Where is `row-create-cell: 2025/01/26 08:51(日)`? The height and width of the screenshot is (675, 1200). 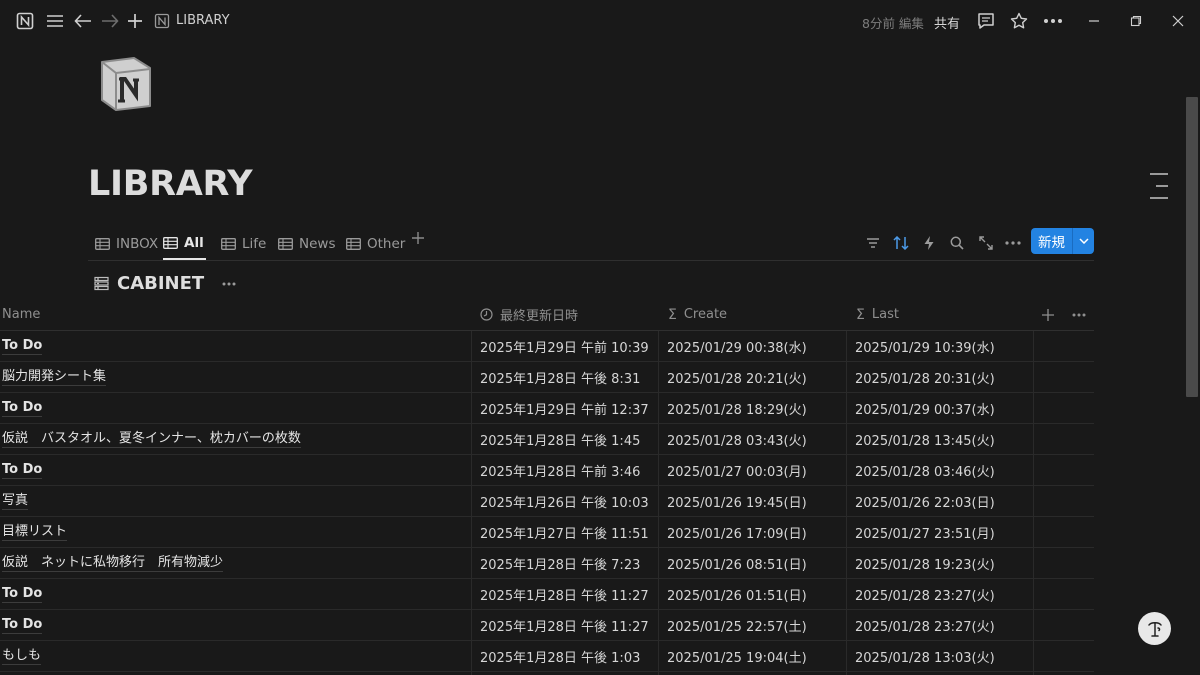
row-create-cell: 2025/01/26 08:51(日) is located at coordinates (737, 563).